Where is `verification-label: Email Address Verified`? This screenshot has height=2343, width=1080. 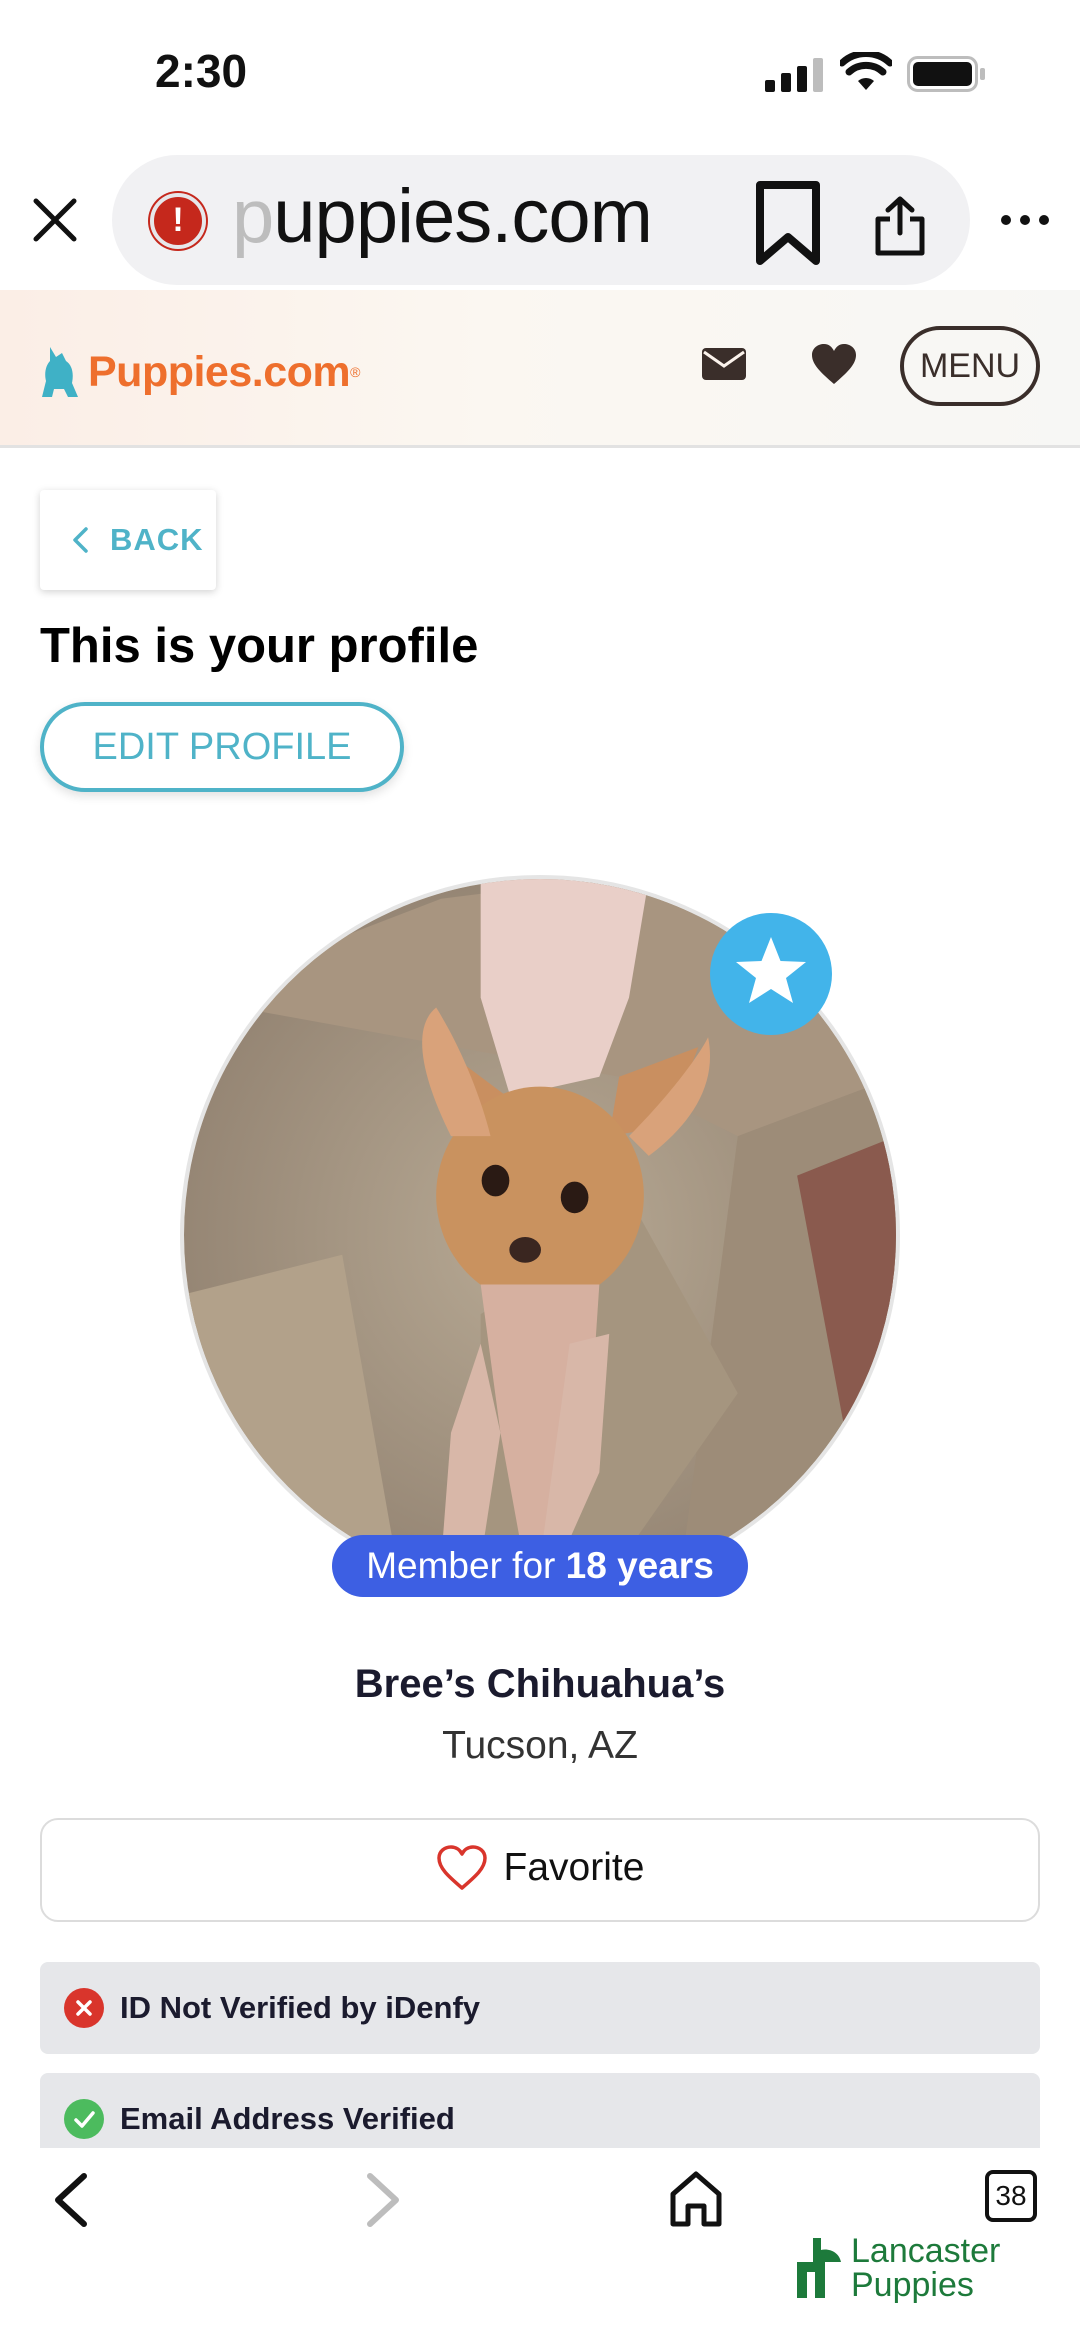
verification-label: Email Address Verified is located at coordinates (287, 2118).